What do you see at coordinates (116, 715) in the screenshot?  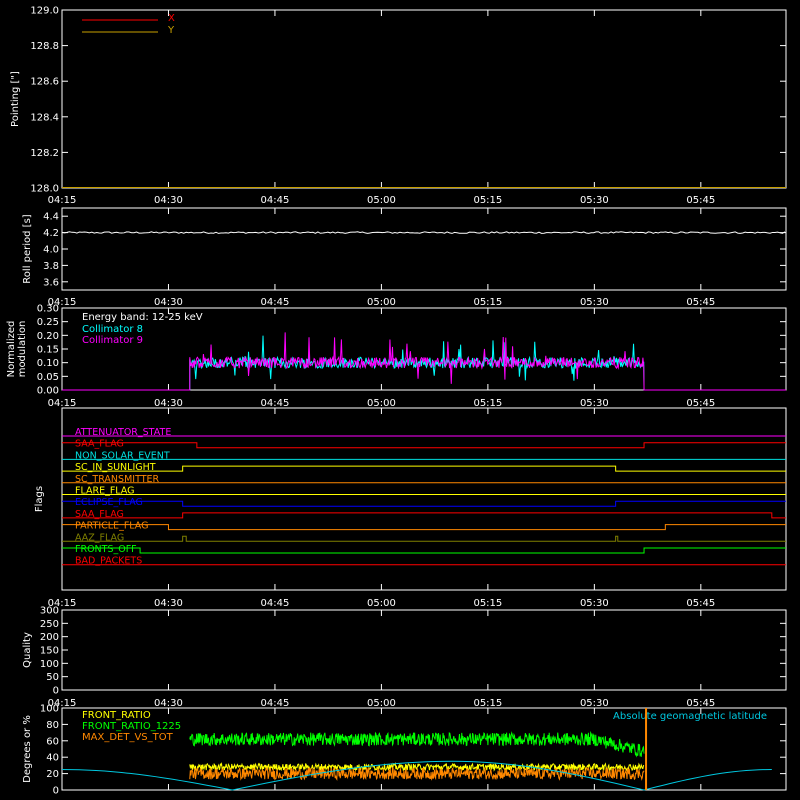 I see `legend-label: FRONT_RATIO` at bounding box center [116, 715].